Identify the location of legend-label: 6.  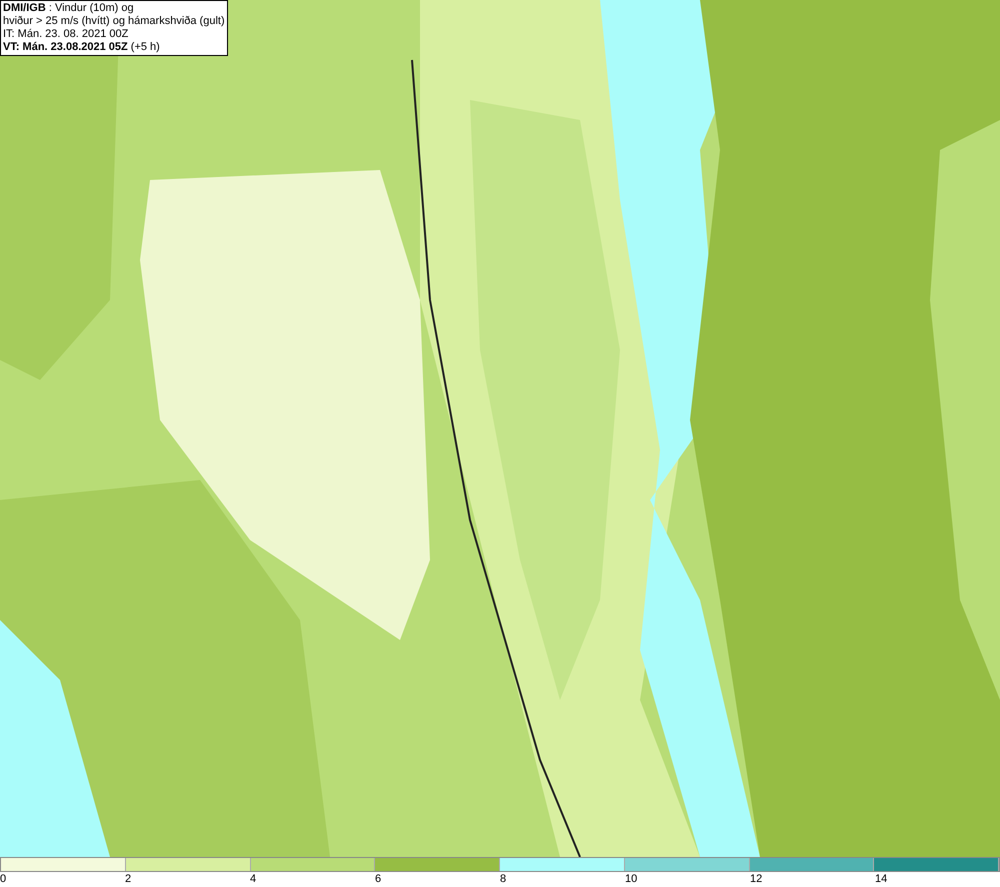
(378, 879).